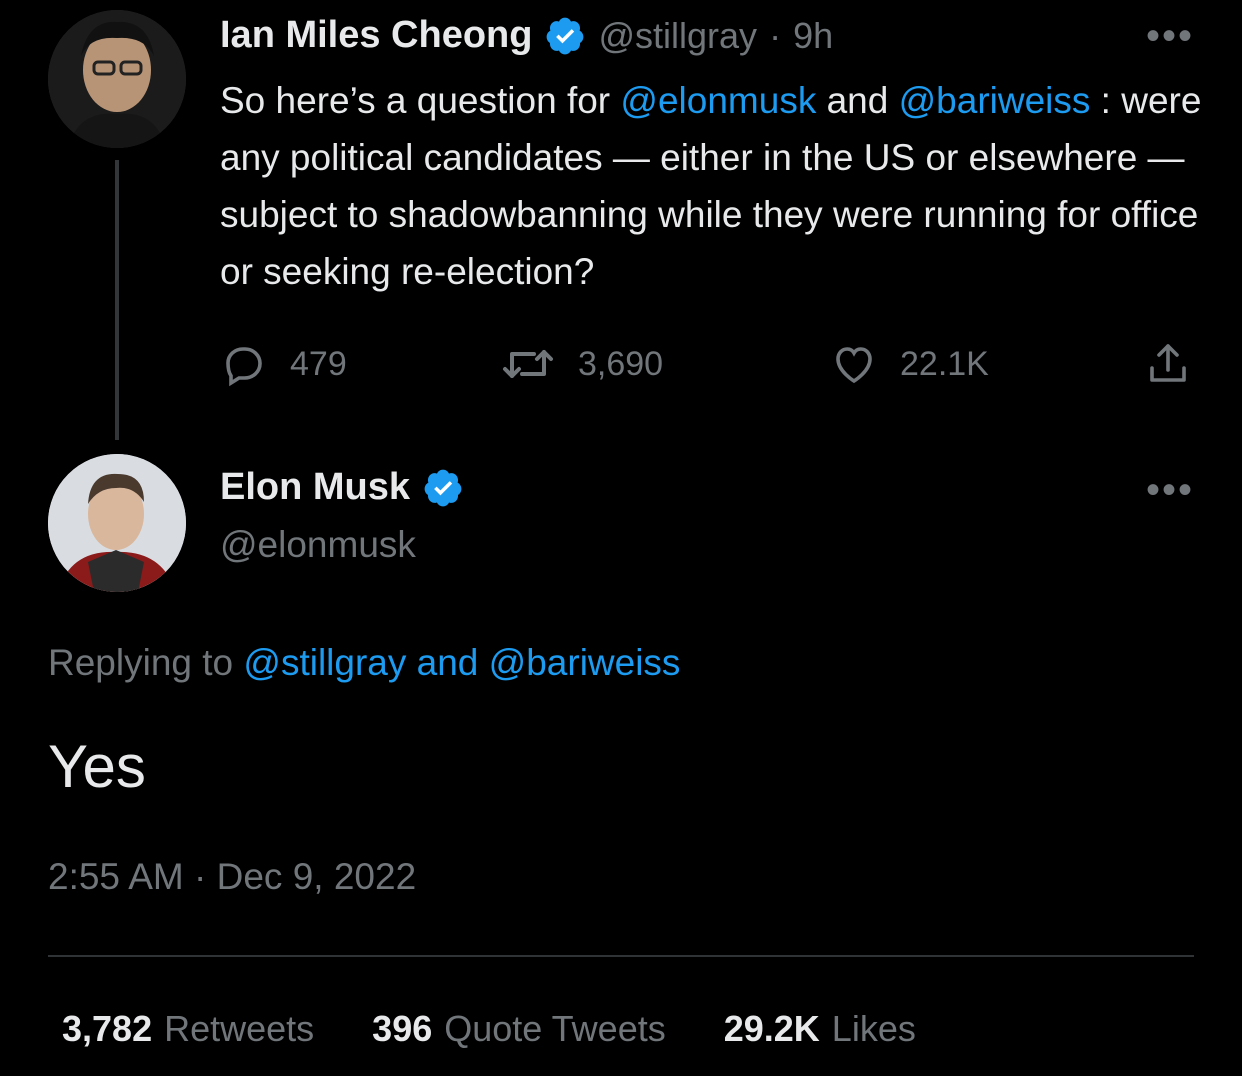 The image size is (1242, 1076). Describe the element at coordinates (283, 364) in the screenshot. I see `reply-action: 479` at that location.